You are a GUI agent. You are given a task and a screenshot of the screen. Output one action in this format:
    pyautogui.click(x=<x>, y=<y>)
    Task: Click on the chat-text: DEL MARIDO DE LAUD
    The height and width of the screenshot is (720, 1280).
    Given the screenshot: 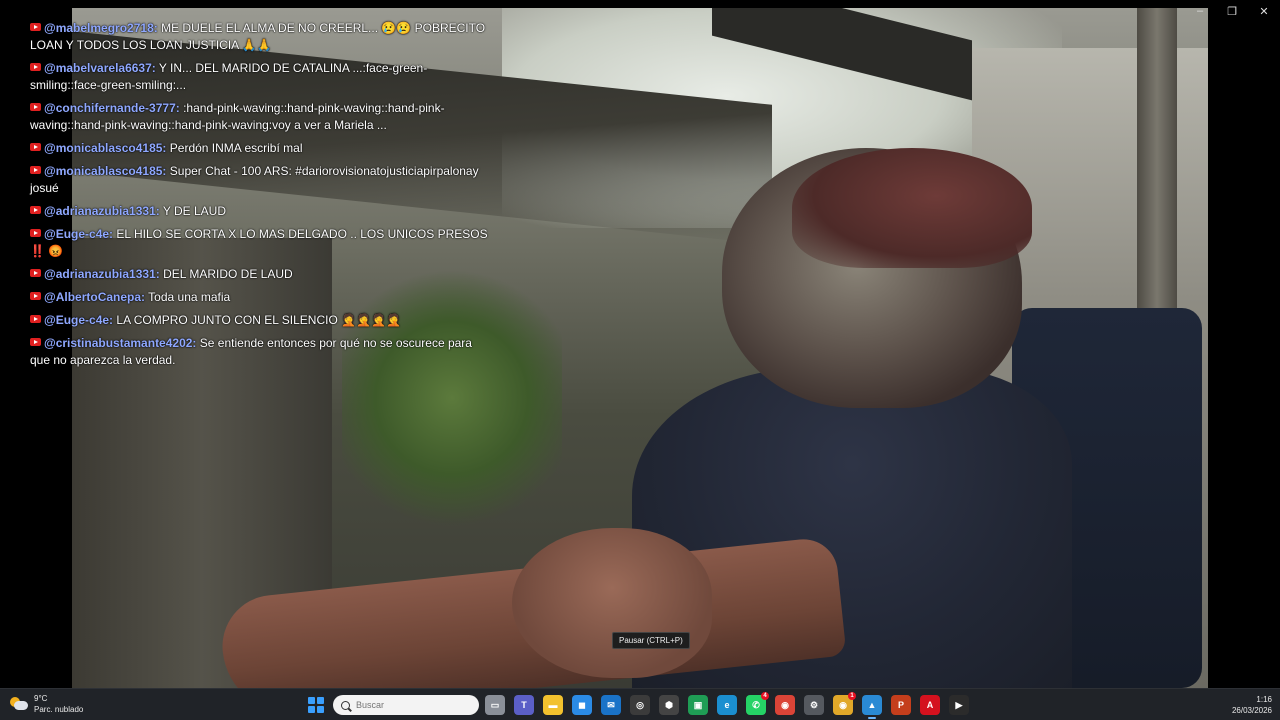 What is the action you would take?
    pyautogui.click(x=228, y=274)
    